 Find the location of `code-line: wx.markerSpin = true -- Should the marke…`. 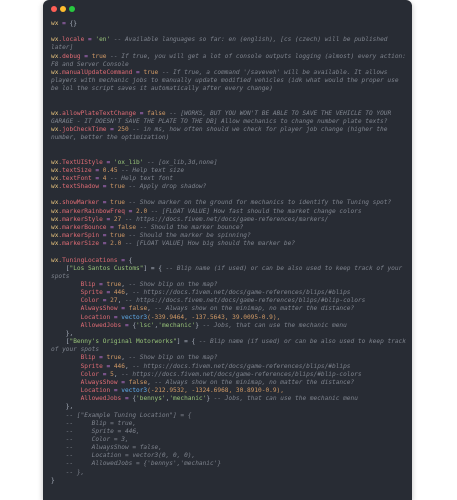

code-line: wx.markerSpin = true -- Should the marke… is located at coordinates (228, 236).